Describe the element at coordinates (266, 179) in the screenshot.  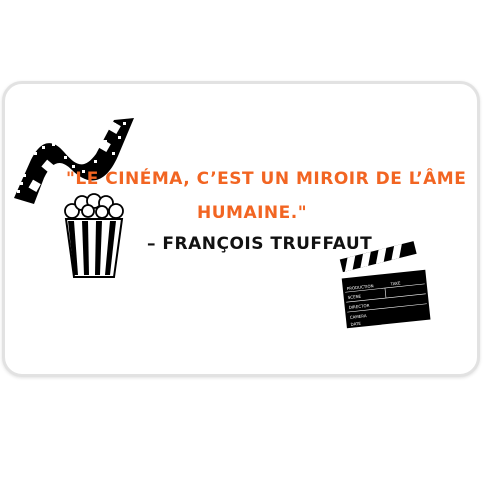
I see `quote-line-1: "LE CINÉMA, C’EST UN MIROIR DE L’ÂME` at that location.